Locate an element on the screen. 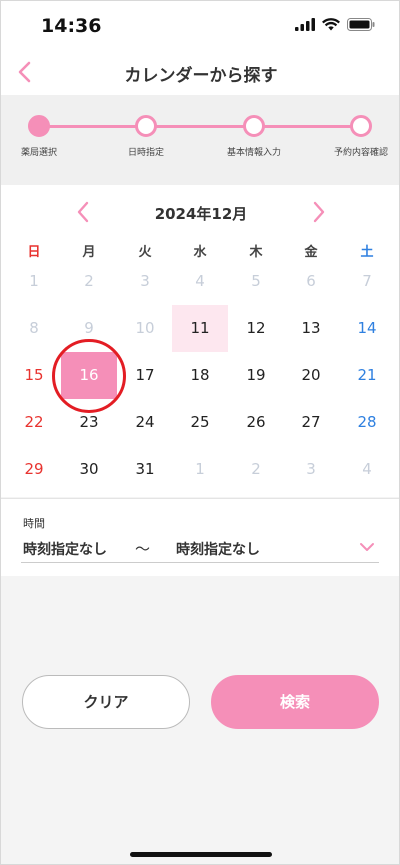  day-cell-today: 11 is located at coordinates (200, 328).